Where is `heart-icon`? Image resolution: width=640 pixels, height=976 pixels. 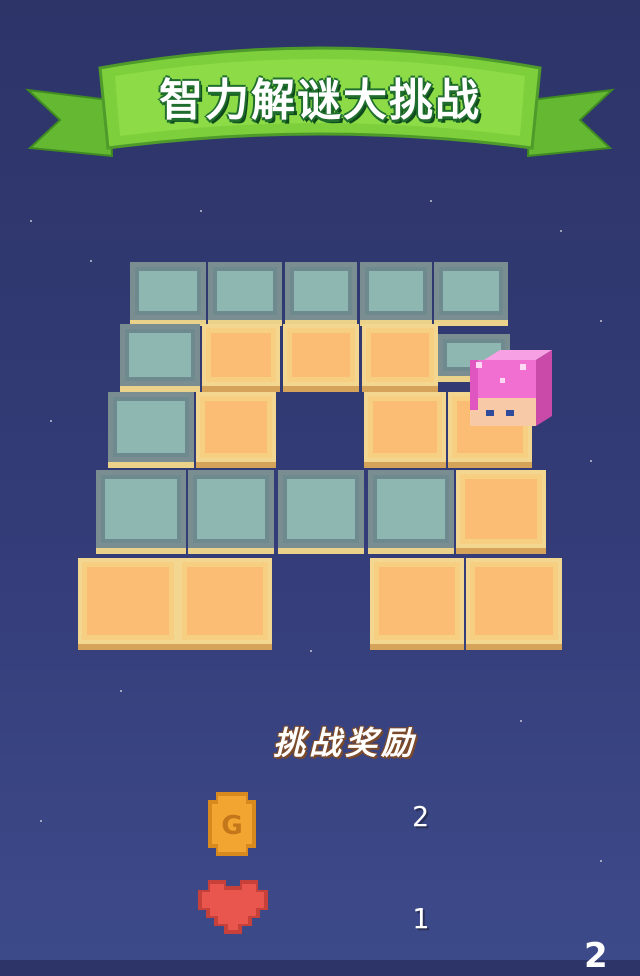
heart-icon is located at coordinates (233, 907).